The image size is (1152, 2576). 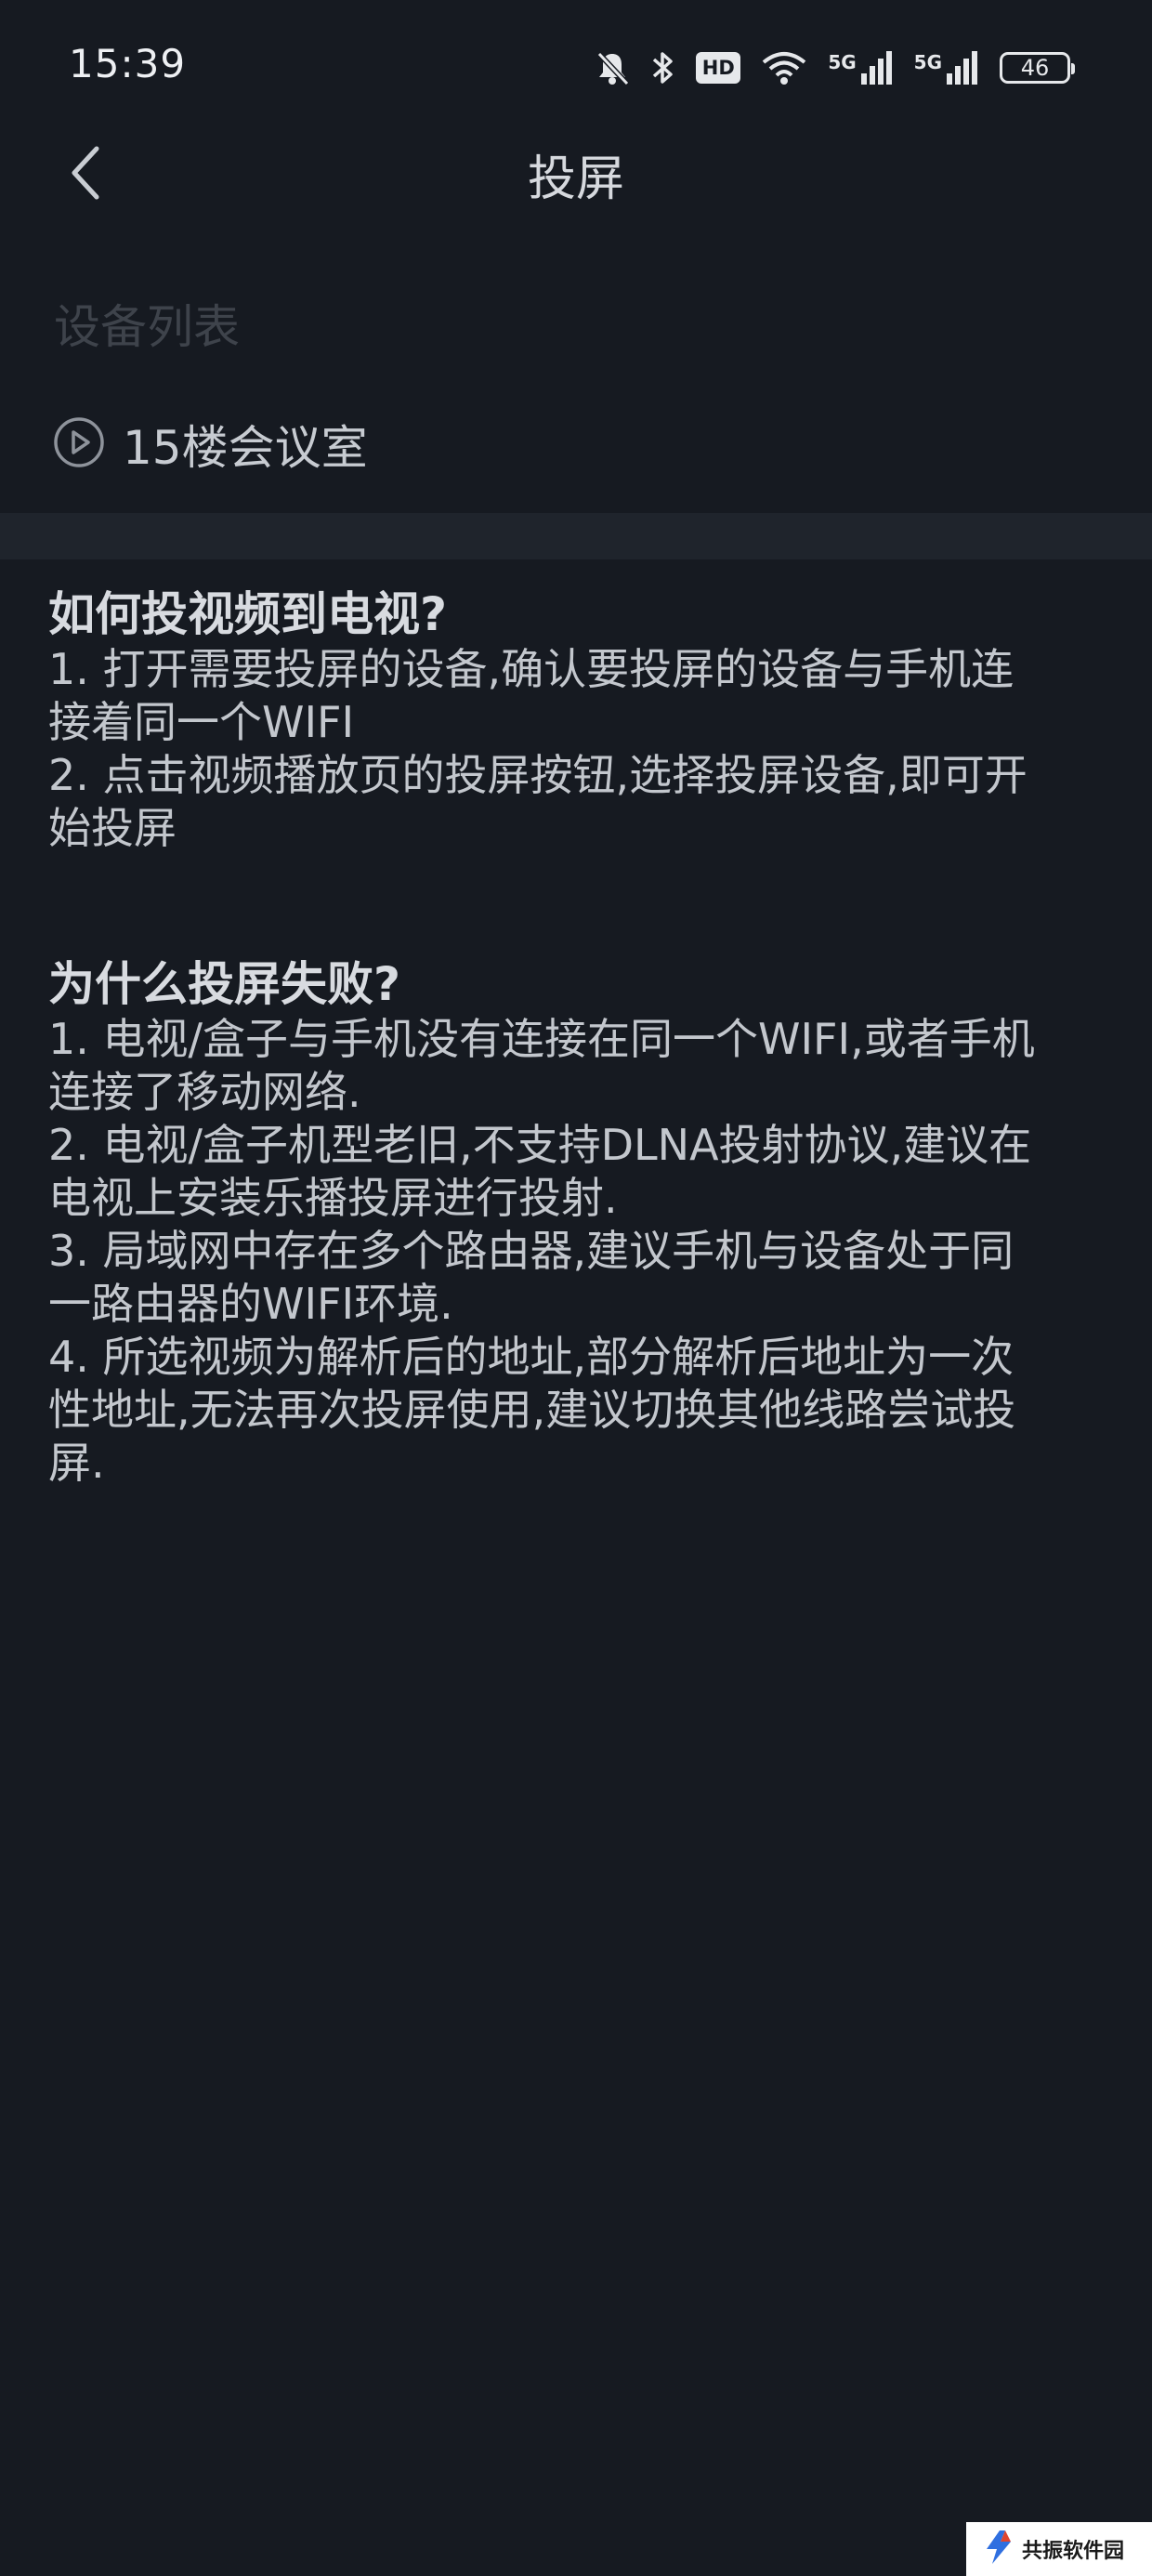 I want to click on watermark-logo-icon, so click(x=999, y=2549).